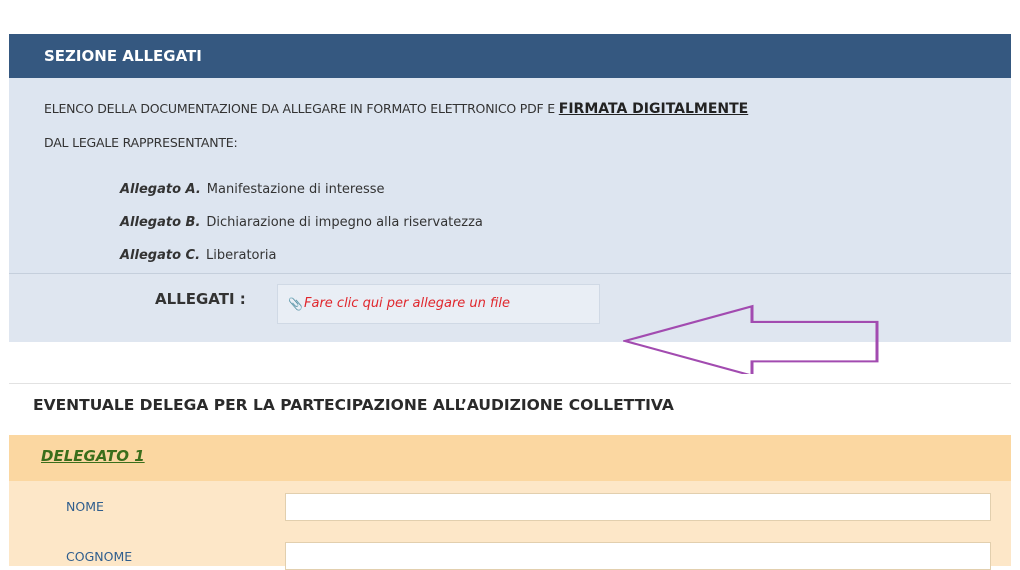 The width and height of the screenshot is (1020, 570). I want to click on attachment-text: Liberatoria, so click(241, 255).